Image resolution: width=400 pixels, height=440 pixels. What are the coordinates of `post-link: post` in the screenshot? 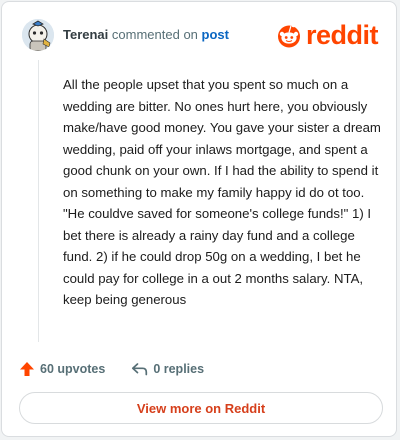 It's located at (215, 34).